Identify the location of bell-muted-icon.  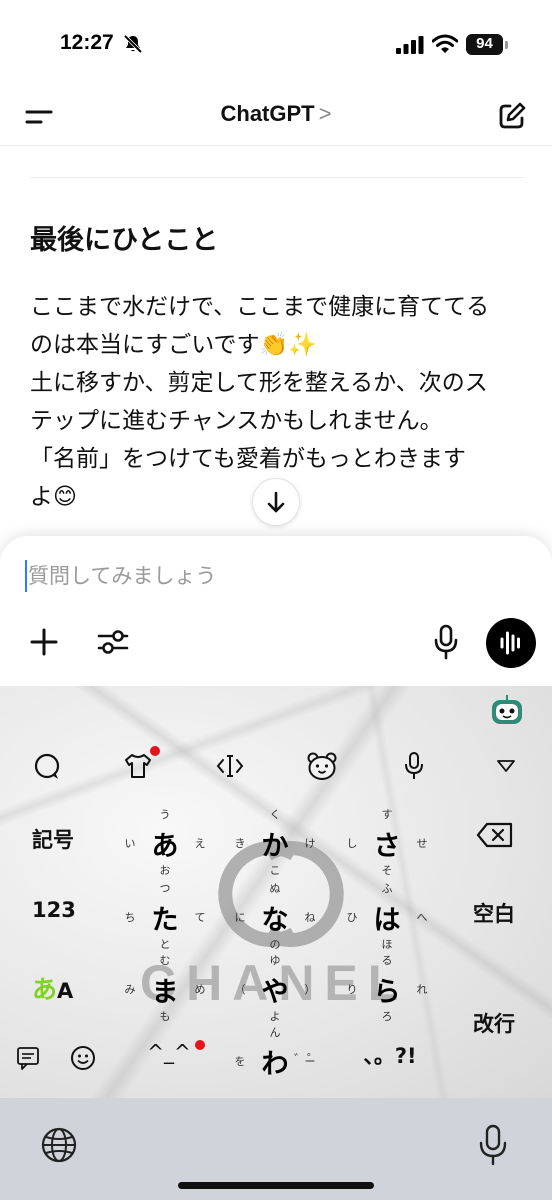
(133, 44).